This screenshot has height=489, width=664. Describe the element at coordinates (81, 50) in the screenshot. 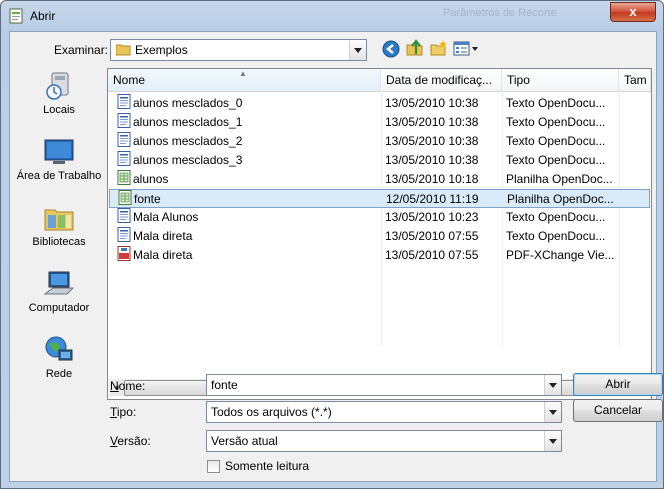

I see `look-in-label: Examinar:` at that location.